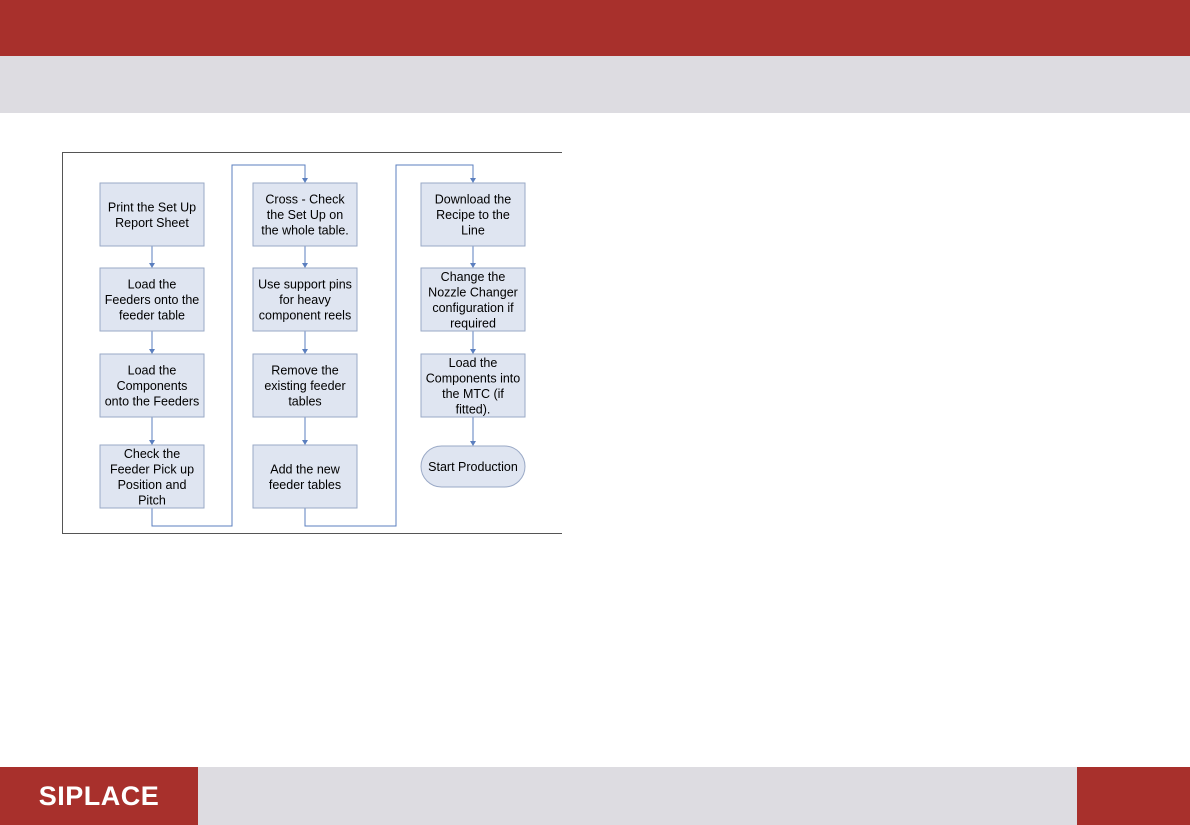 This screenshot has width=1190, height=825. I want to click on step-text: component reels, so click(305, 316).